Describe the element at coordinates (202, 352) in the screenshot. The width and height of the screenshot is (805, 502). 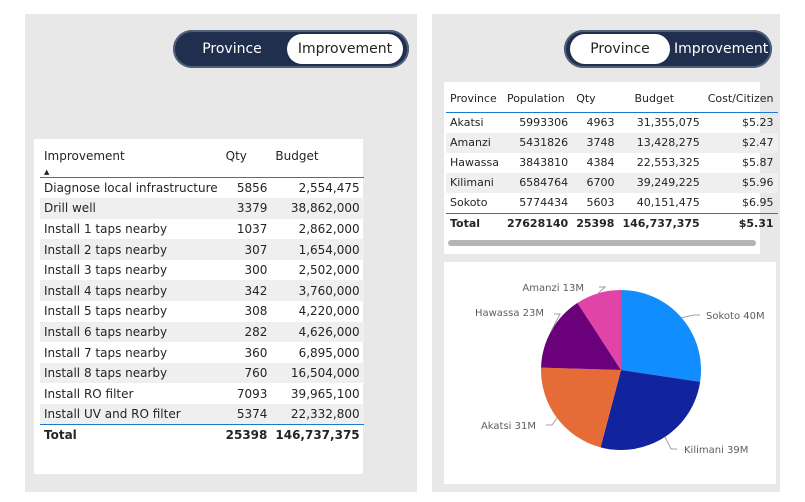
I see `table-row: Install 7 taps nearby 360 6,895,000` at that location.